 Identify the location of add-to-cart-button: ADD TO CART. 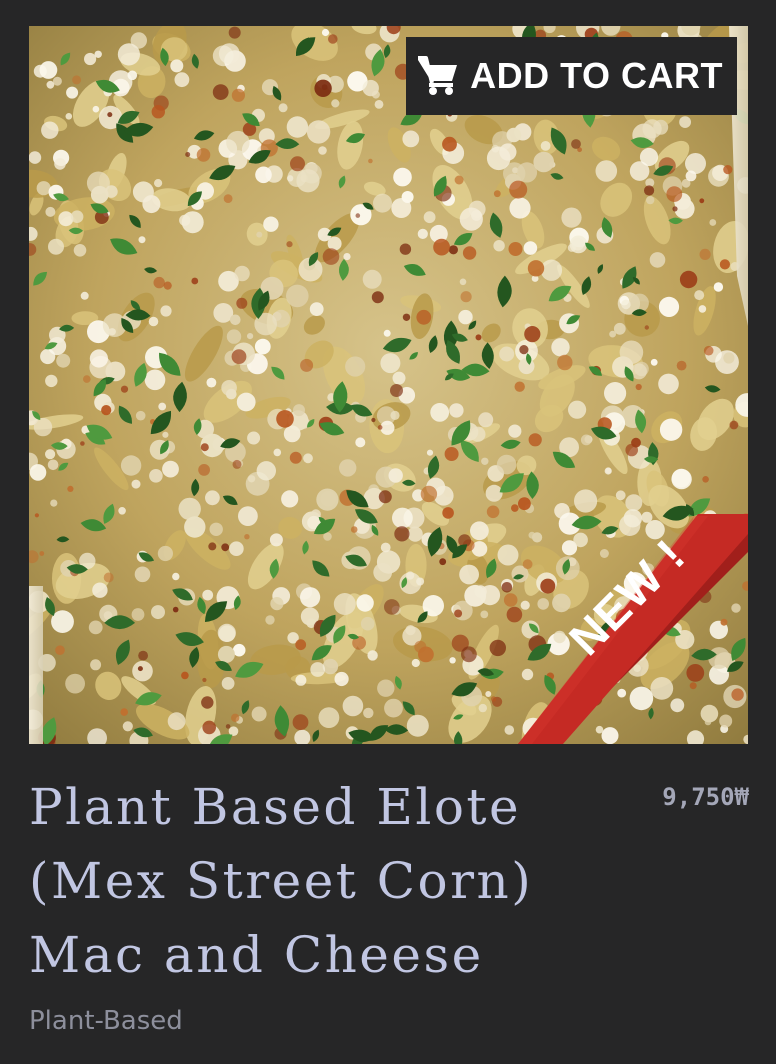
(571, 76).